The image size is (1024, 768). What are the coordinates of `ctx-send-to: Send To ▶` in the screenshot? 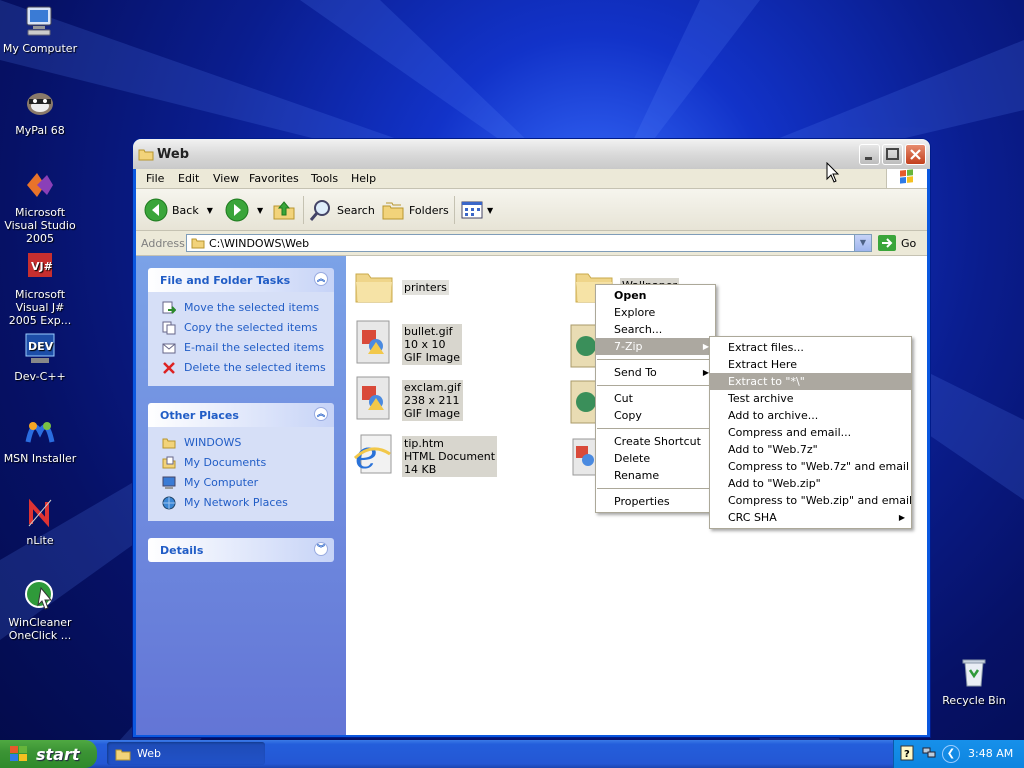 It's located at (655, 372).